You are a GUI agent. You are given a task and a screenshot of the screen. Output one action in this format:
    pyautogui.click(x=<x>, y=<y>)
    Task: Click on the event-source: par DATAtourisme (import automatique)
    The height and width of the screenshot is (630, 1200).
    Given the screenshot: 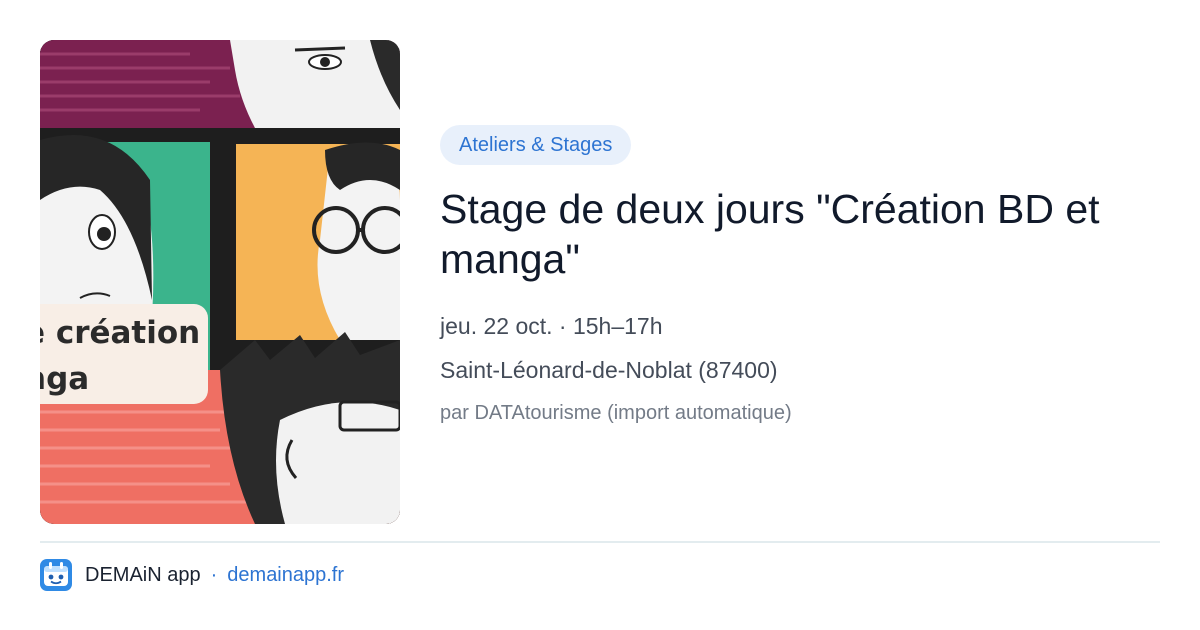 What is the action you would take?
    pyautogui.click(x=616, y=413)
    